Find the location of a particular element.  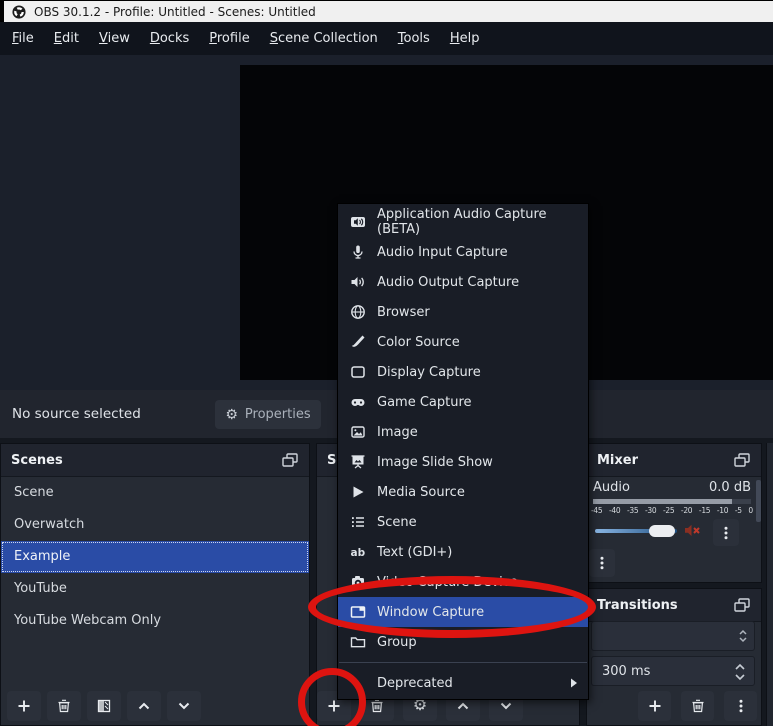

mixer-track-audio: Audio 0.0 dB -45 -40 -35 -30 -25 -20 -15 -10 -5 0 is located at coordinates (672, 511).